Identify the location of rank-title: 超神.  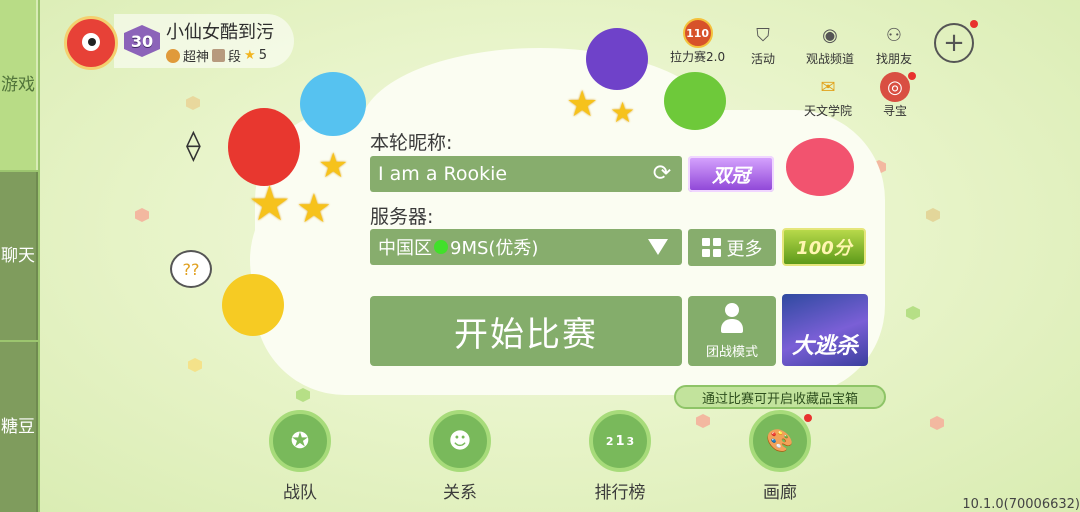
(196, 57).